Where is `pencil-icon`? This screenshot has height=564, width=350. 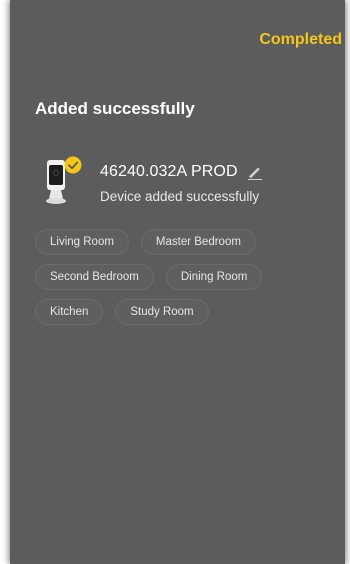
pencil-icon is located at coordinates (255, 172).